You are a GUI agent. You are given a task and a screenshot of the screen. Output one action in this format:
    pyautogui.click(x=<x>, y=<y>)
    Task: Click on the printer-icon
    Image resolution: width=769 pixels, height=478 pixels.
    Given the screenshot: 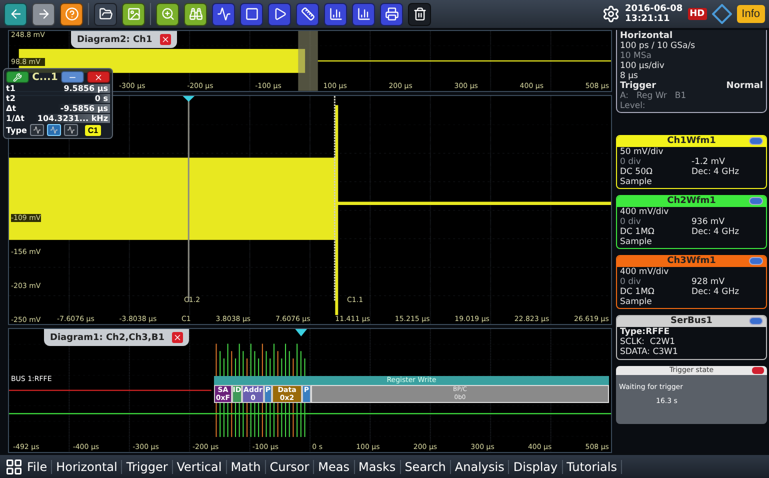 What is the action you would take?
    pyautogui.click(x=391, y=14)
    